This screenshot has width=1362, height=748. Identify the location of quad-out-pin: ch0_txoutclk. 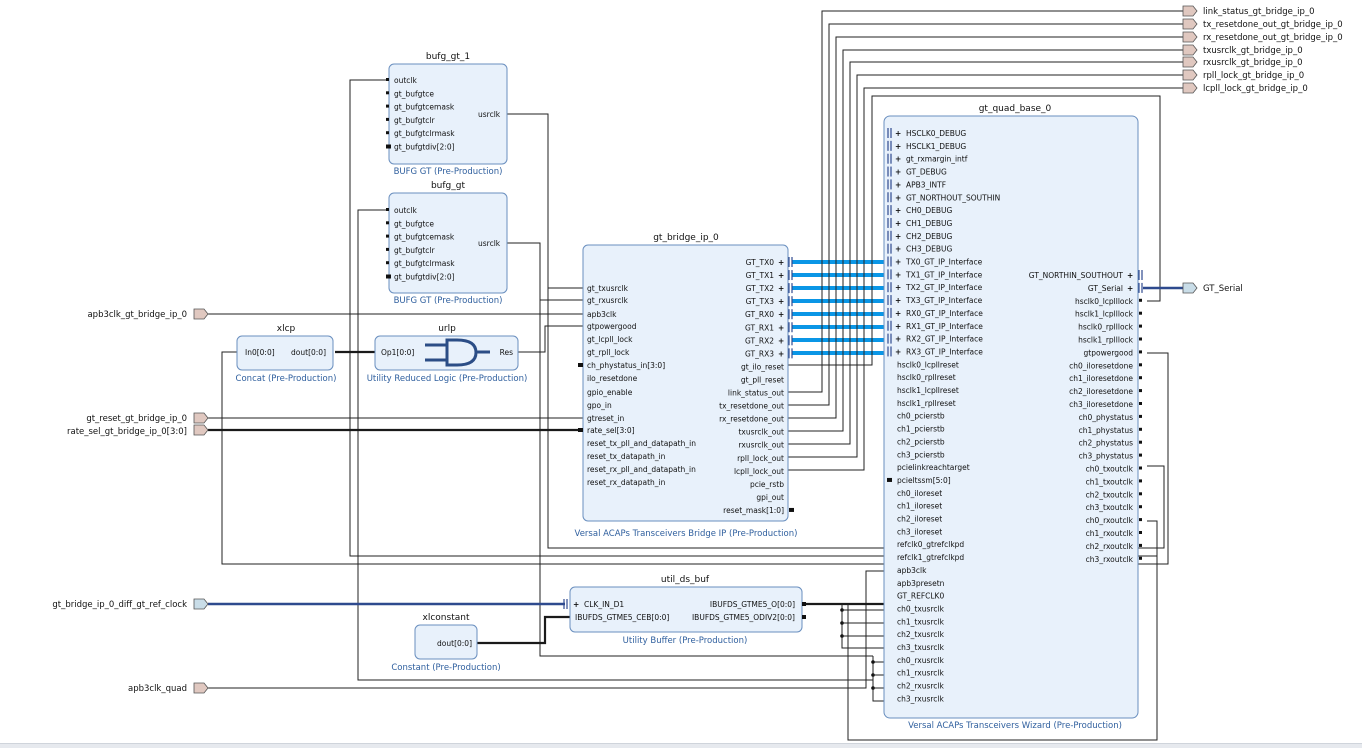
(1110, 469).